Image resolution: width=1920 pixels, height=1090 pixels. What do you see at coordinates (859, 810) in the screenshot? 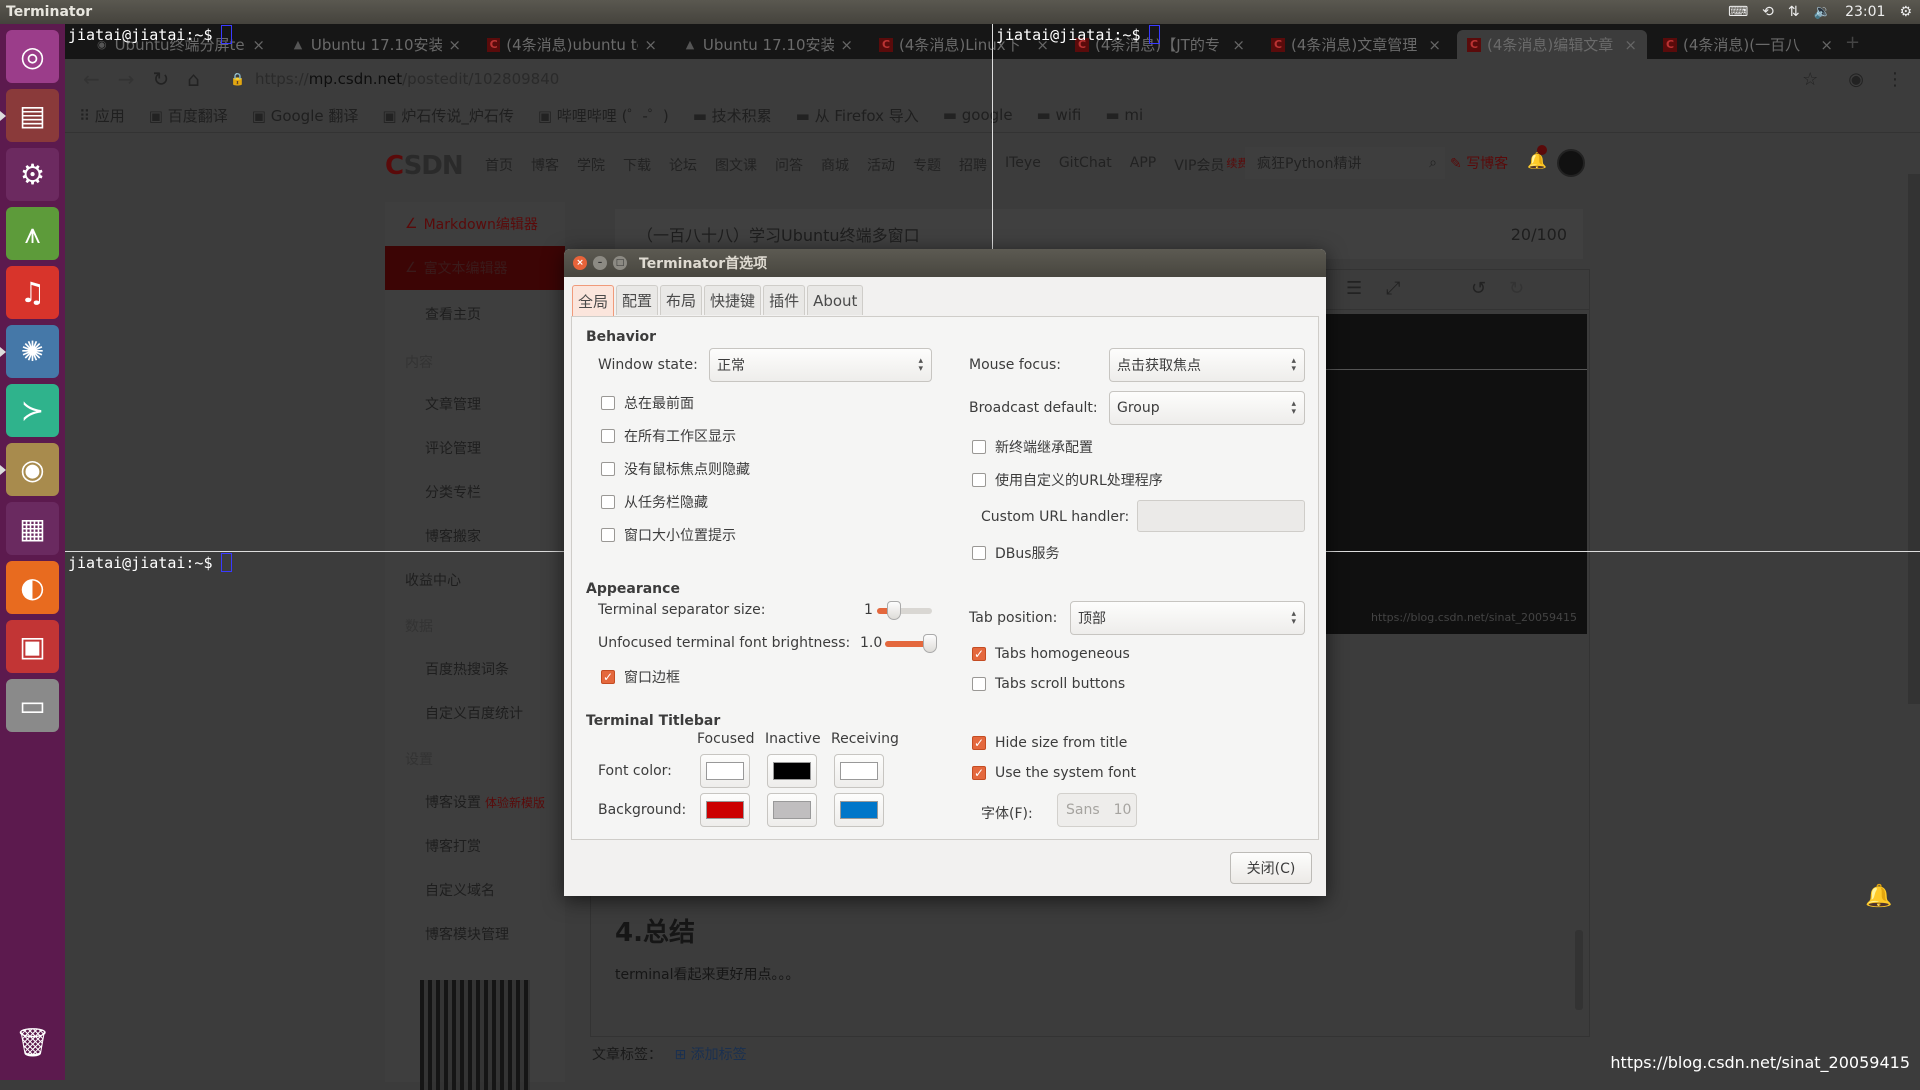
I see `background-color-swatch-receiving` at bounding box center [859, 810].